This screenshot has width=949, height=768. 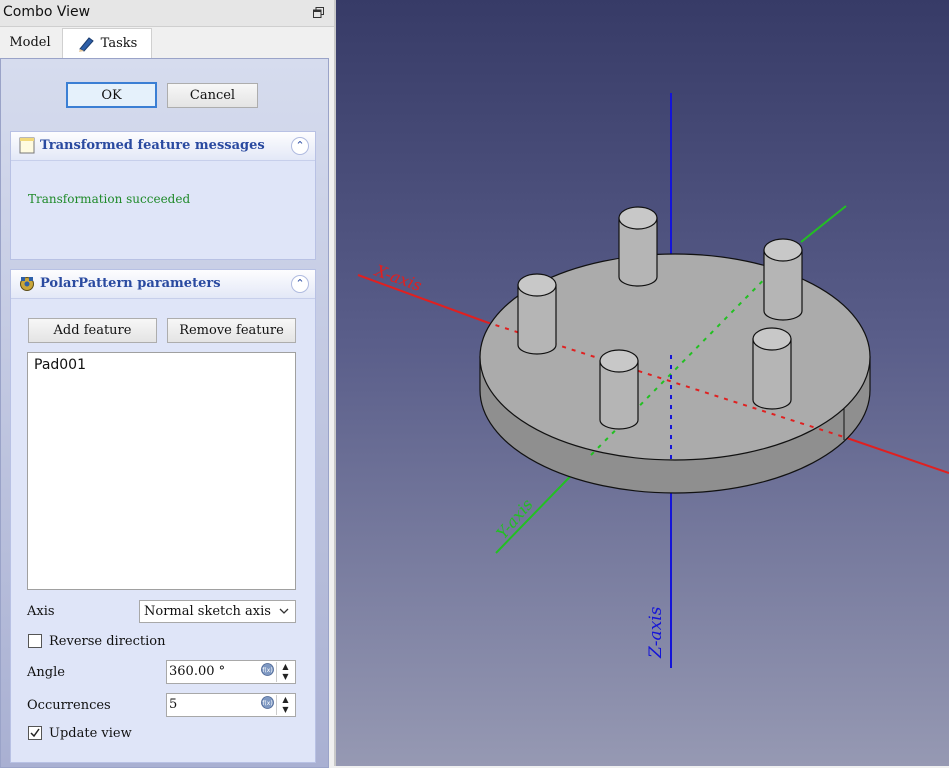 I want to click on tab-model: Model, so click(x=30, y=42).